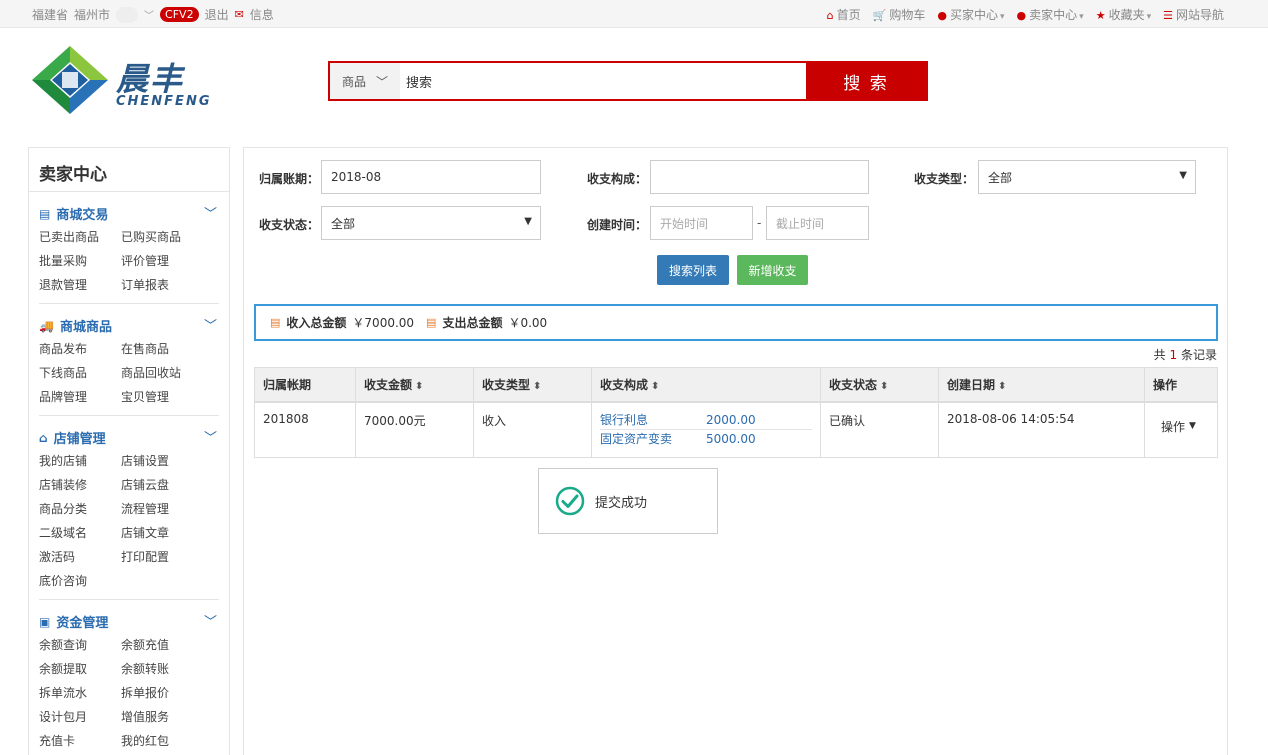 This screenshot has height=755, width=1268. I want to click on sidebar-item: 店铺文章, so click(162, 533).